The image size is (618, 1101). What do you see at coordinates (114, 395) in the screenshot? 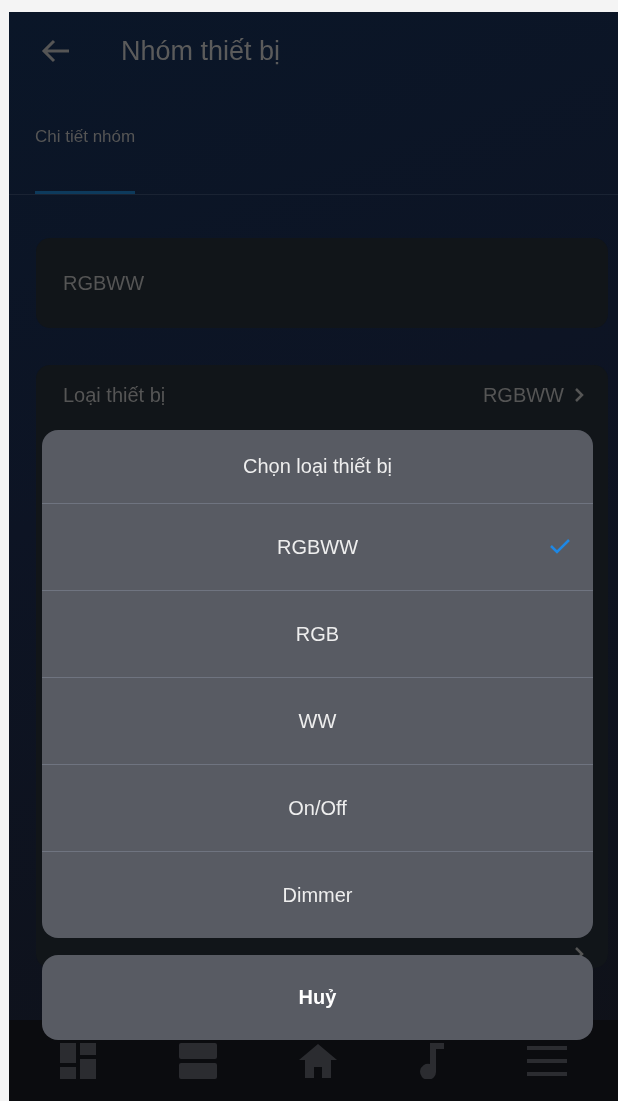
I see `setting-label: Loại thiết bị` at bounding box center [114, 395].